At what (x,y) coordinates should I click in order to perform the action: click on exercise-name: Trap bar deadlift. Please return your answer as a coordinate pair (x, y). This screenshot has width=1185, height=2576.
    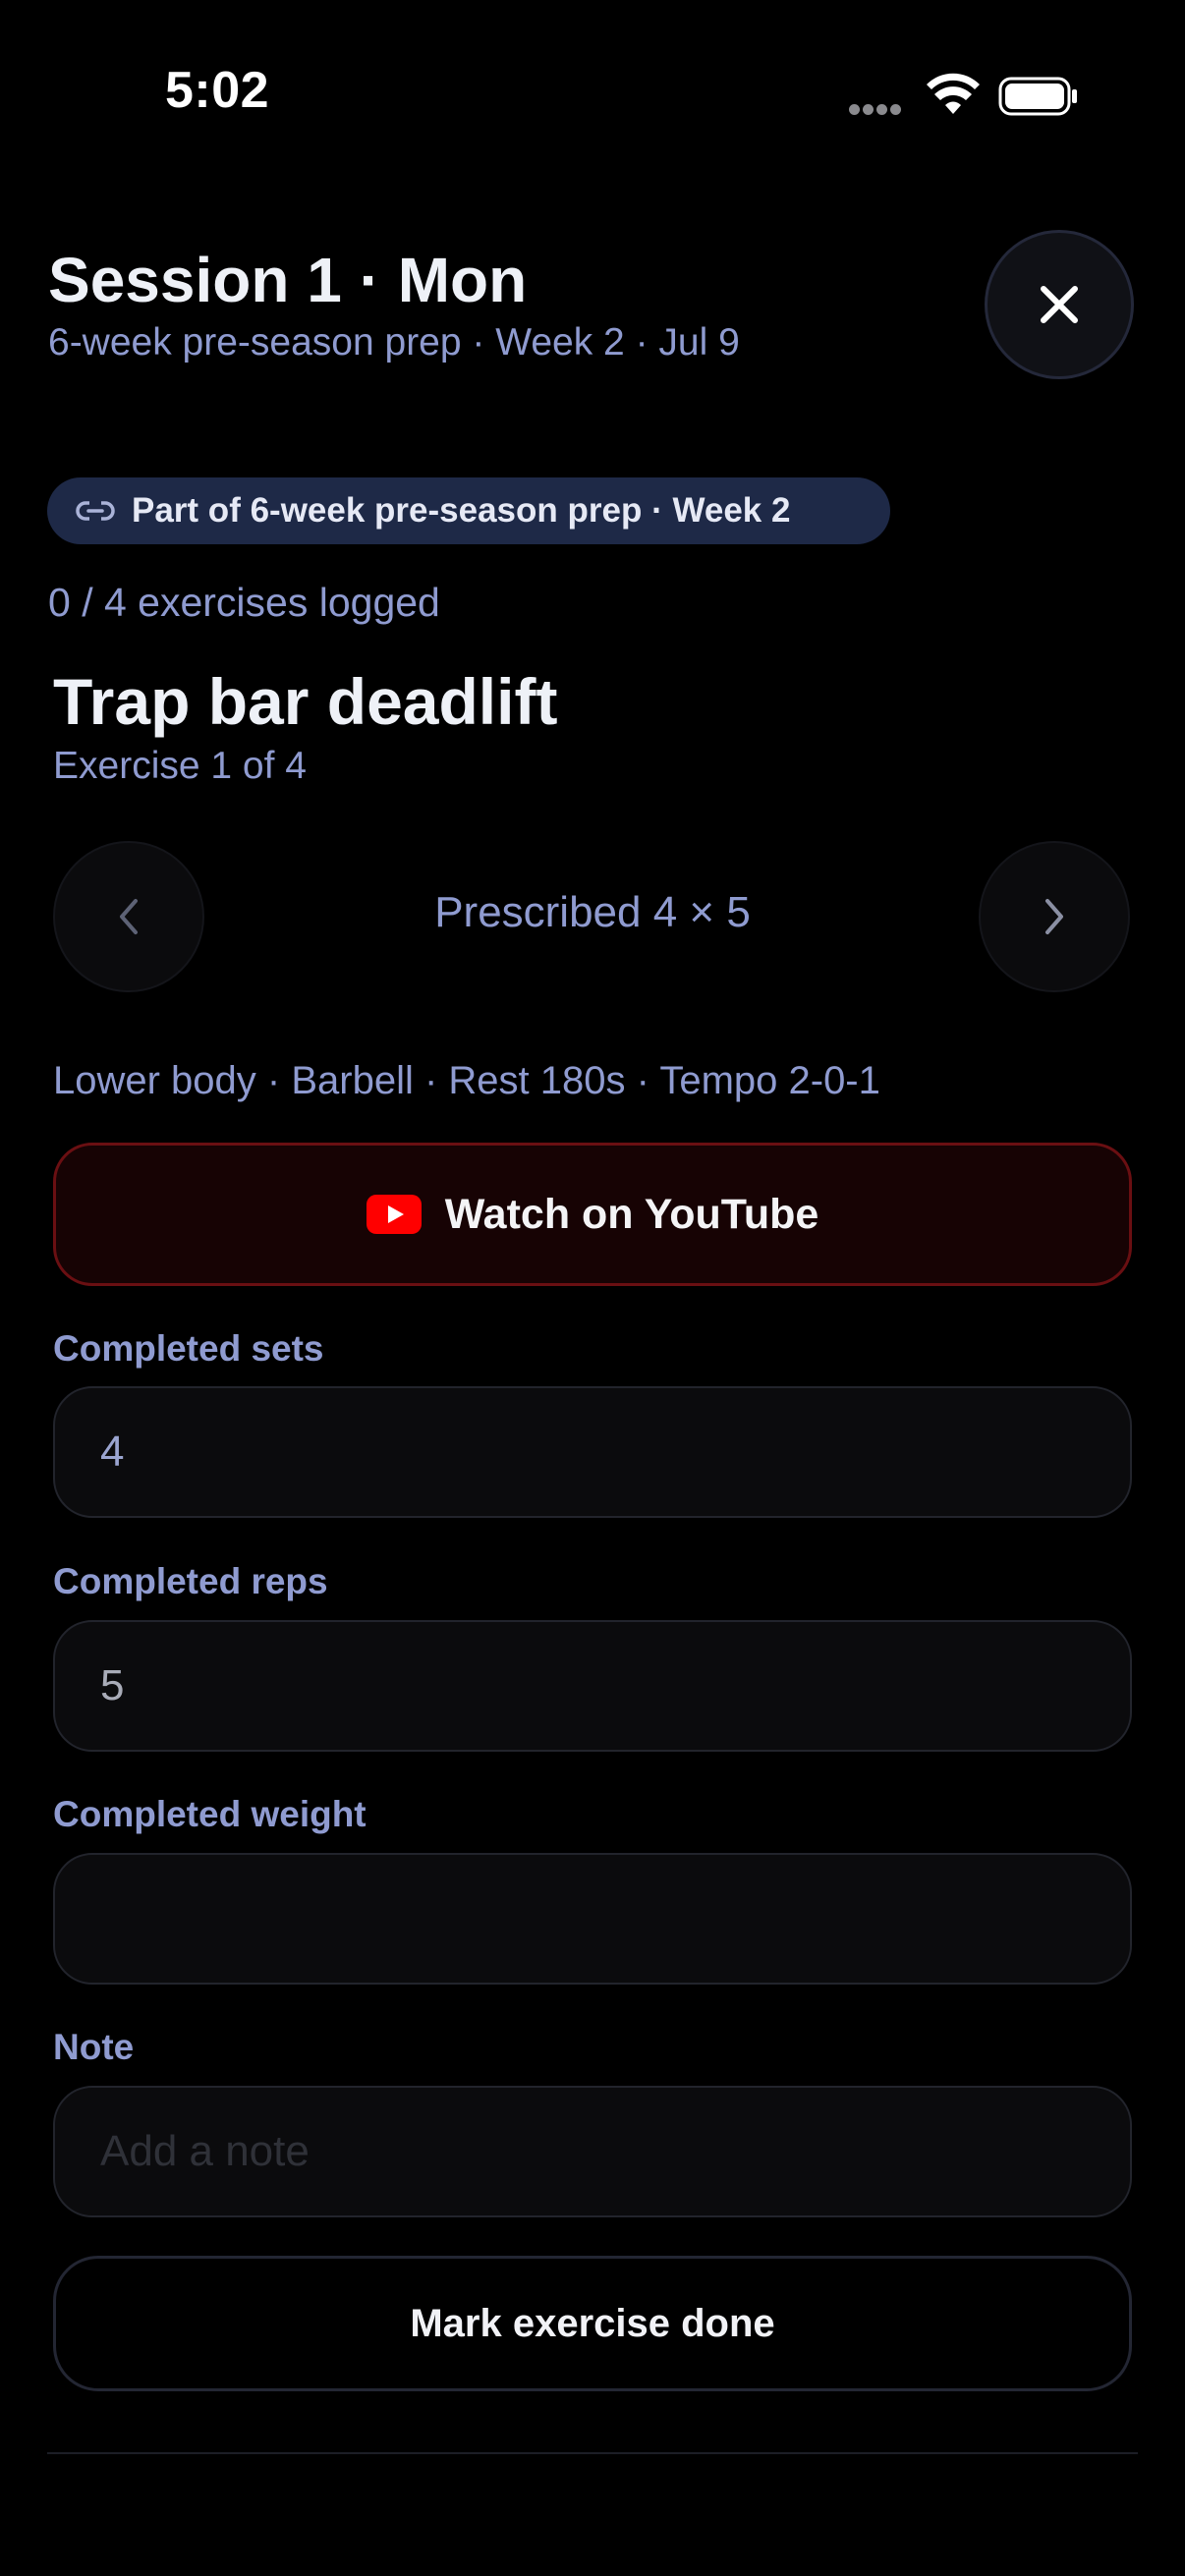
    Looking at the image, I should click on (306, 701).